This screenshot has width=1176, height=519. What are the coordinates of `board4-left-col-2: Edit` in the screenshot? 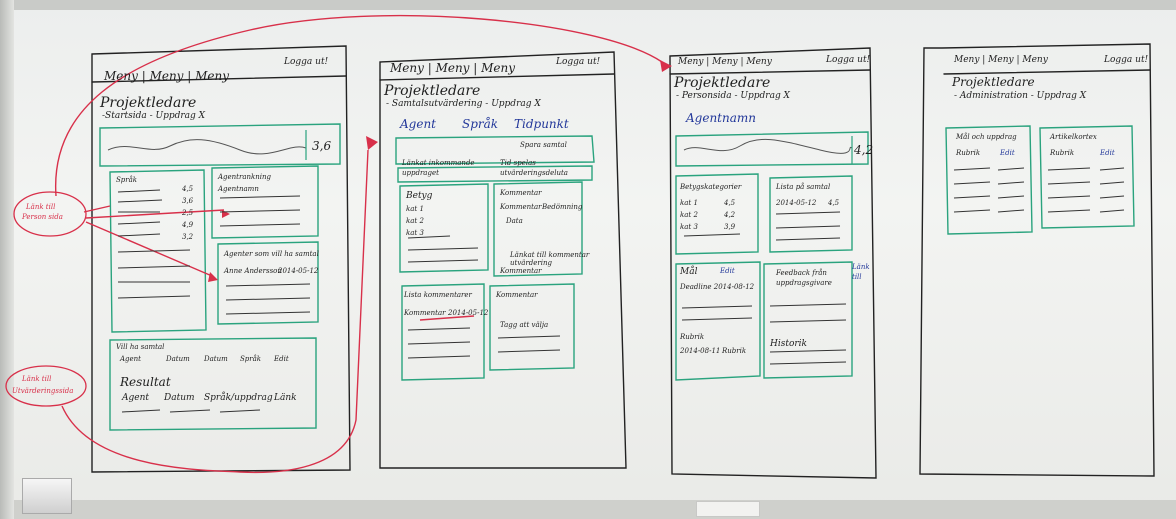 It's located at (1007, 153).